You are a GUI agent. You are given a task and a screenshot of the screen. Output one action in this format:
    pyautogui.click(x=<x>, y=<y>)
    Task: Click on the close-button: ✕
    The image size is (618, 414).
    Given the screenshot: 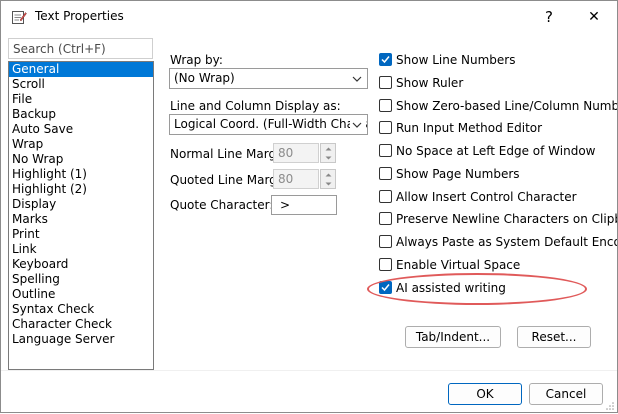 What is the action you would take?
    pyautogui.click(x=594, y=17)
    